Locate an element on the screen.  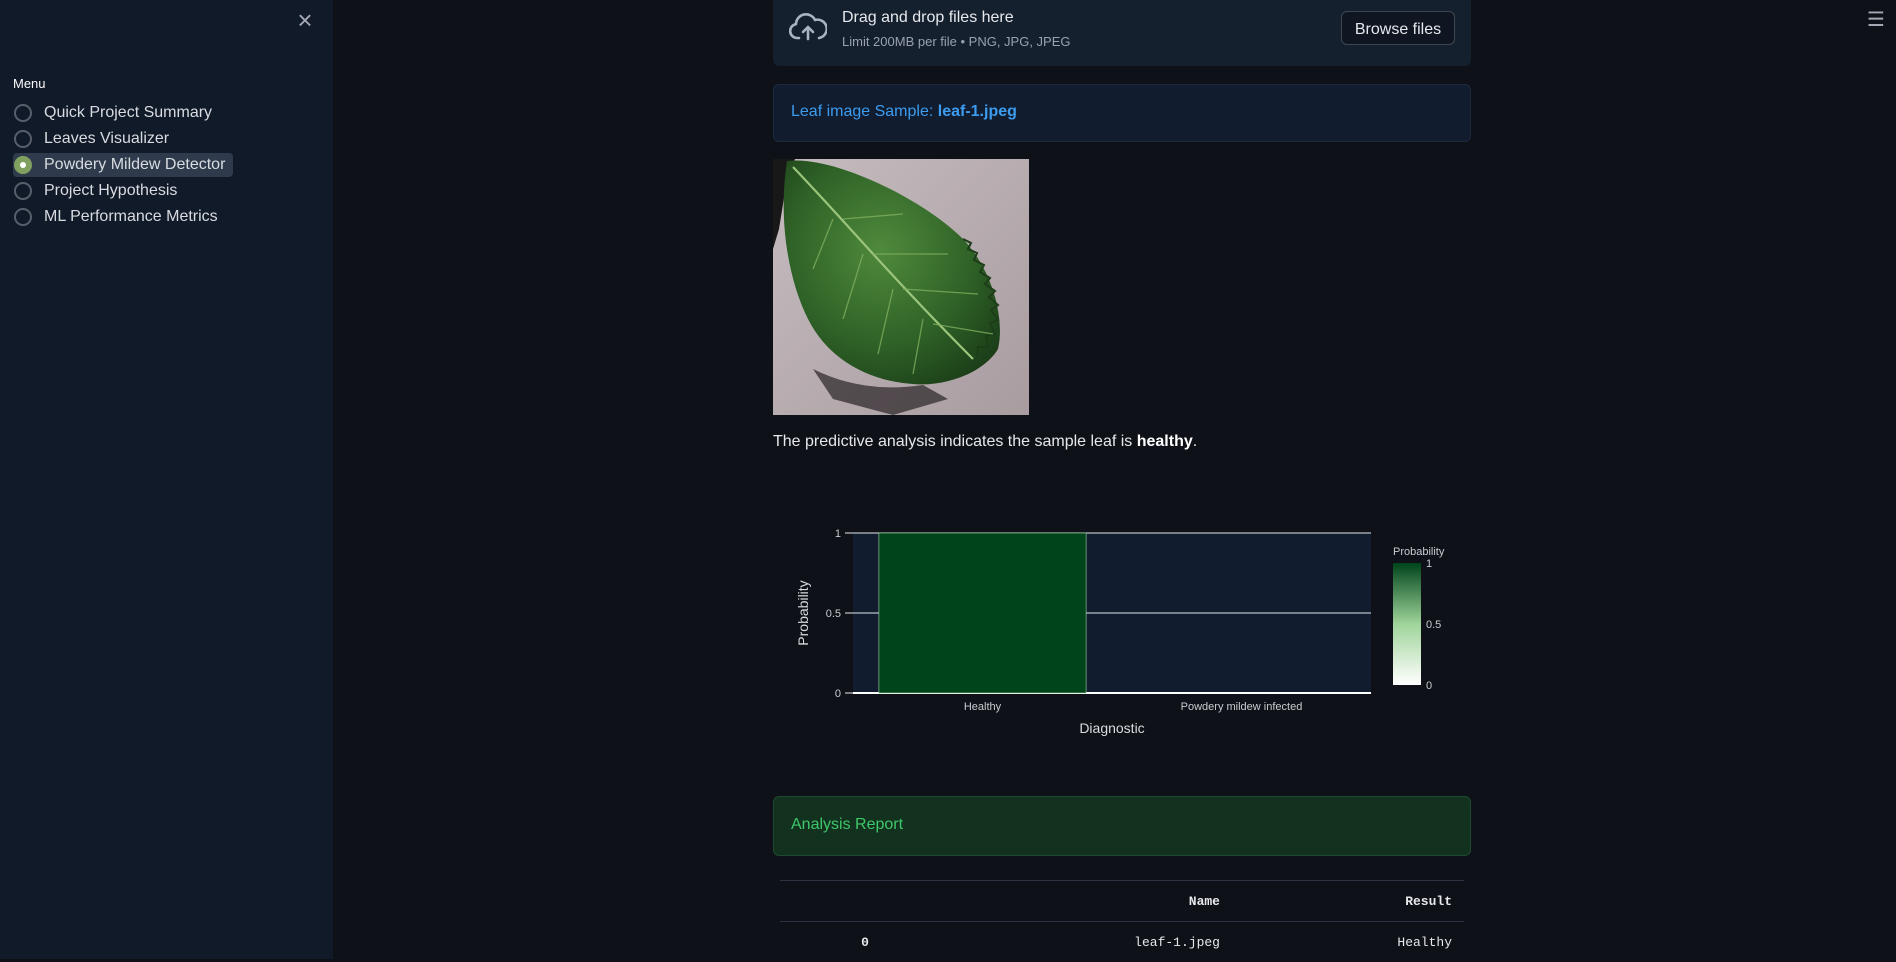
nav-item-powdery-mildew-detector: Powdery Mildew Detector is located at coordinates (123, 165).